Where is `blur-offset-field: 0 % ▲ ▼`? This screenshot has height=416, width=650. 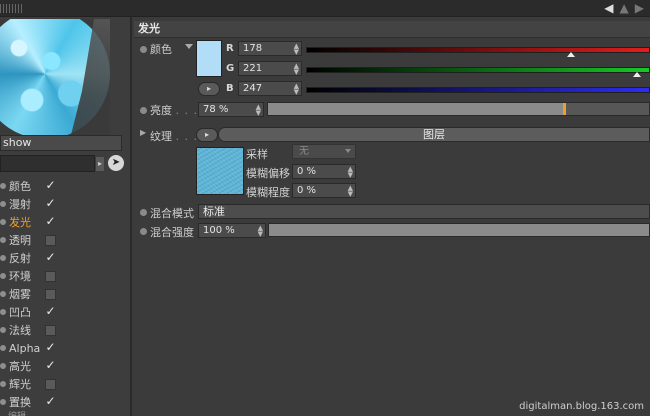 blur-offset-field: 0 % ▲ ▼ is located at coordinates (324, 171).